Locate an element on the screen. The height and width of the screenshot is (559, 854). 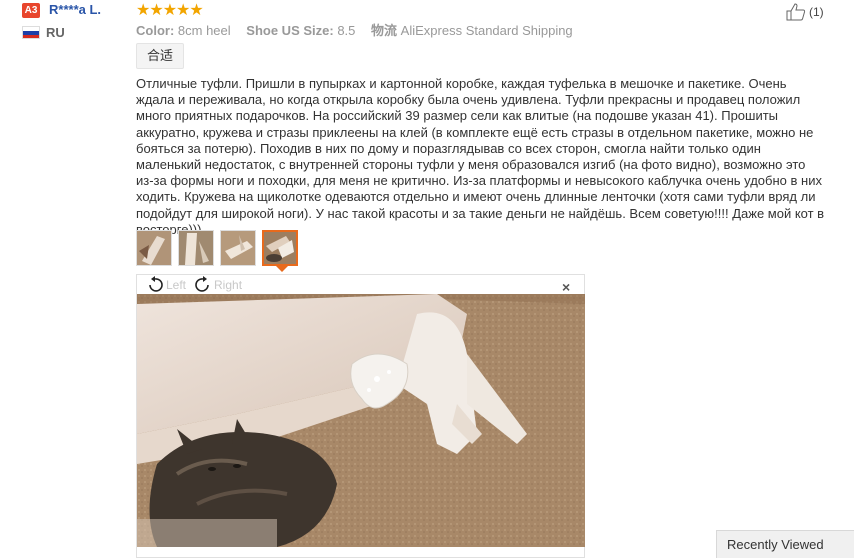
active-thumb-indicator is located at coordinates (282, 269).